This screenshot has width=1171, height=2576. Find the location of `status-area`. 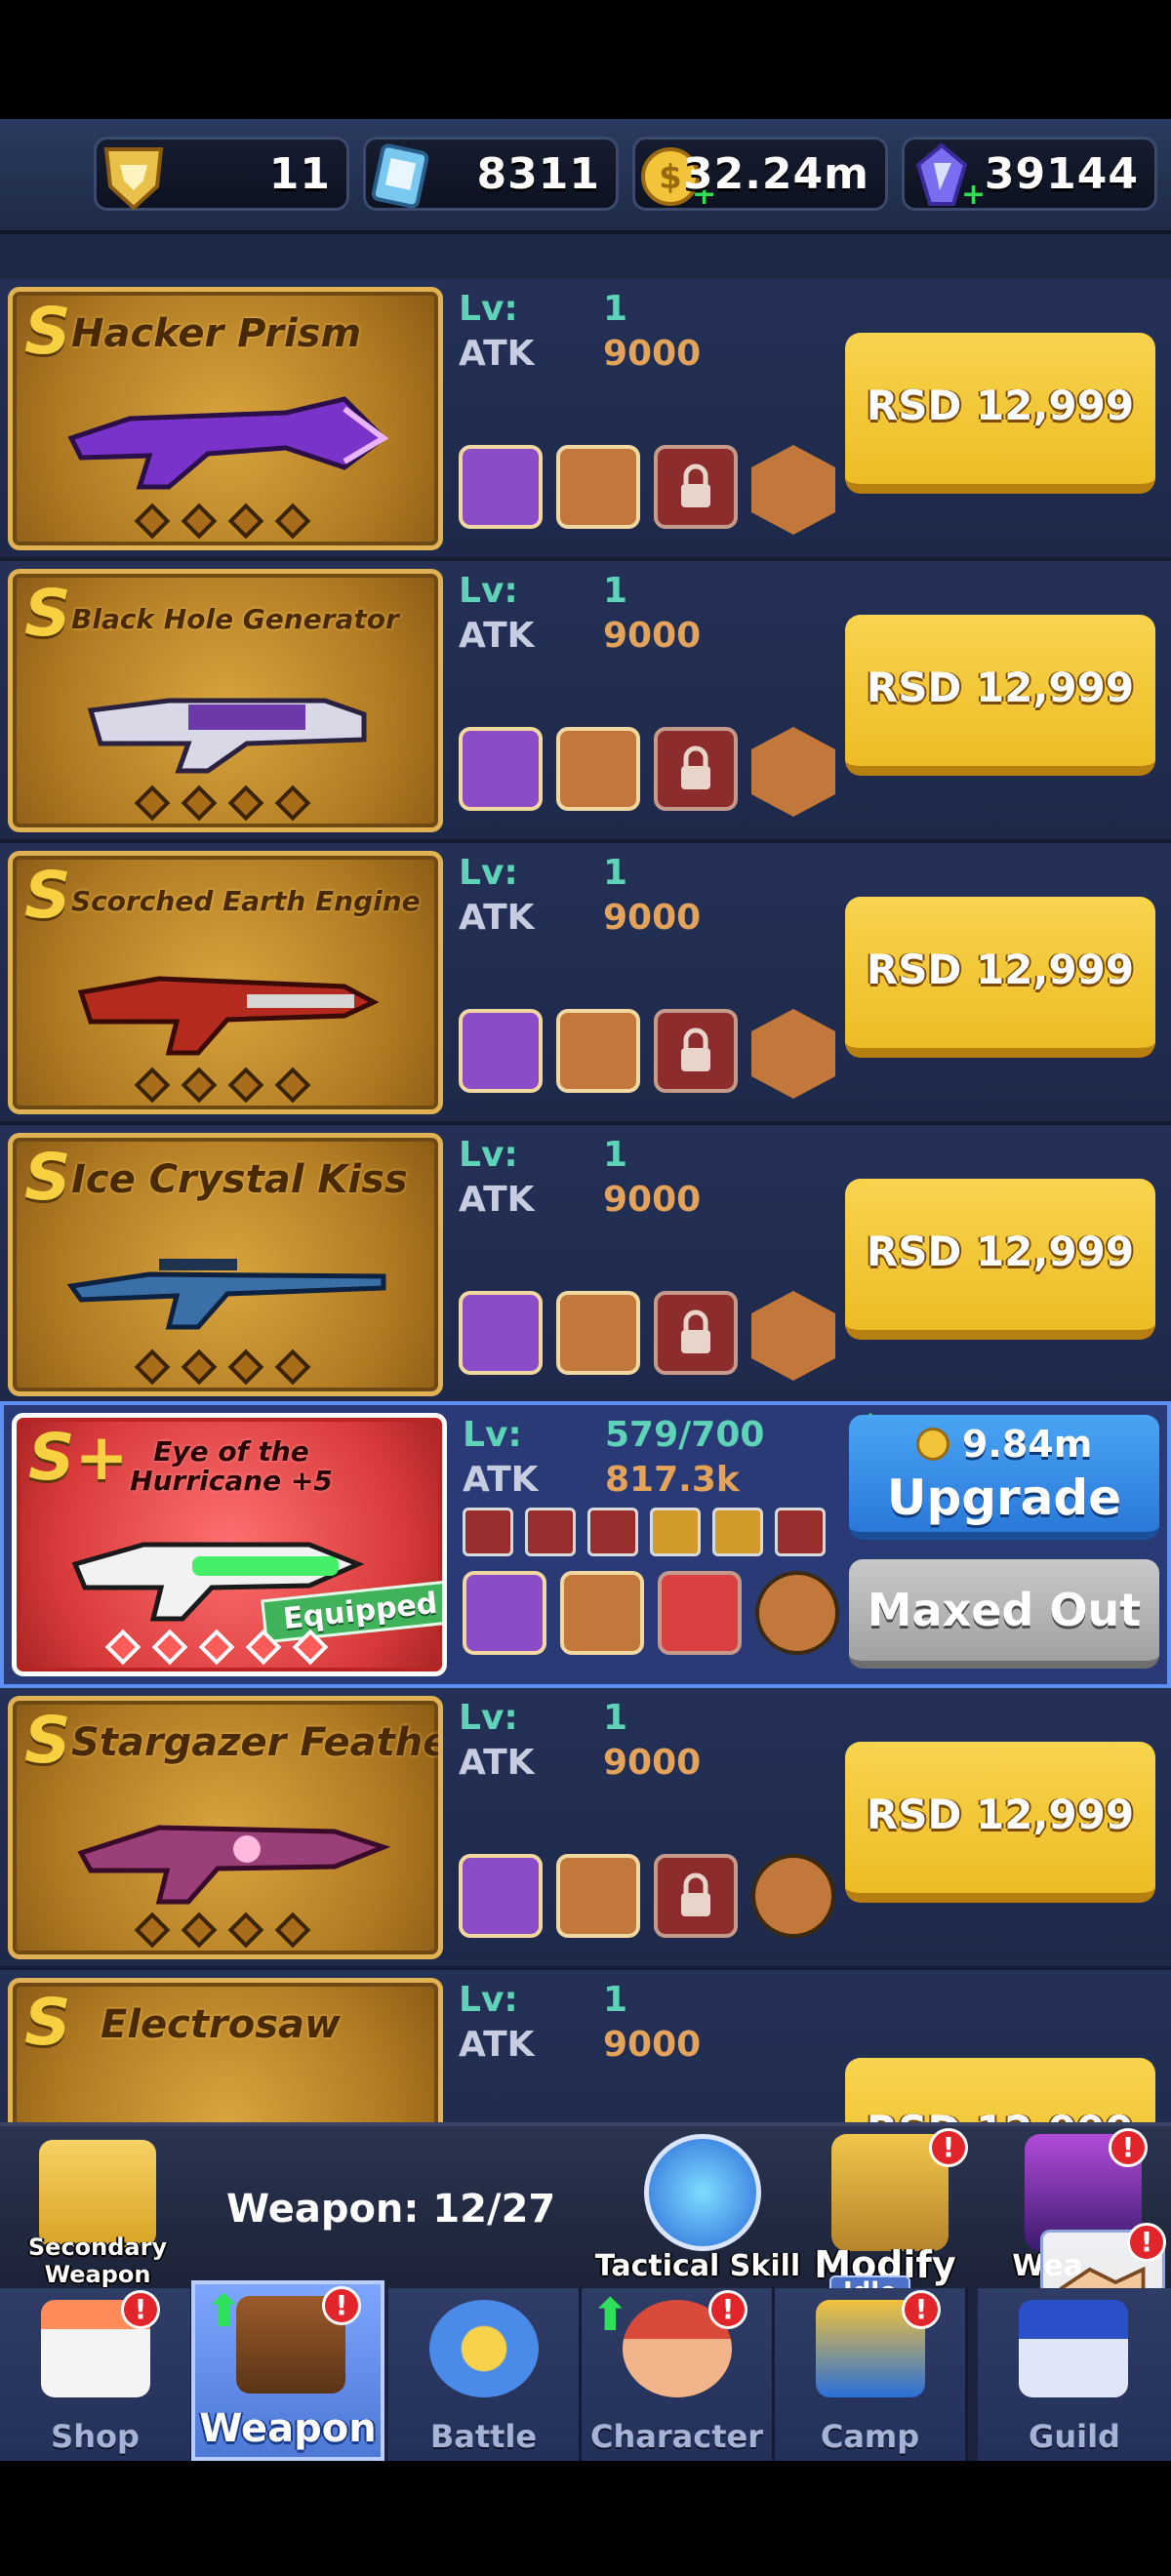

status-area is located at coordinates (585, 59).